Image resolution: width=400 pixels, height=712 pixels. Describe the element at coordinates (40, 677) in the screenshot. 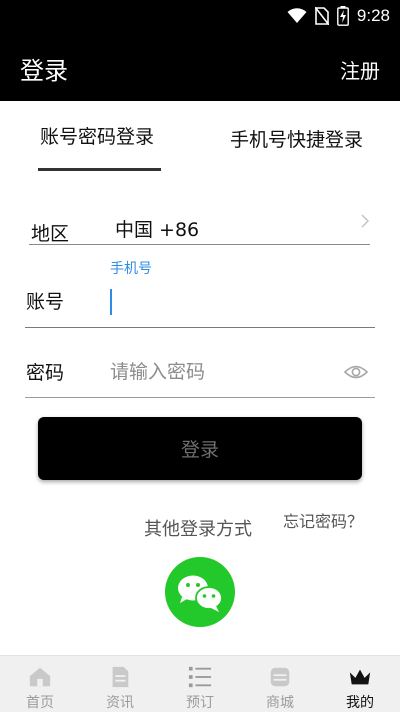

I see `home-icon` at that location.